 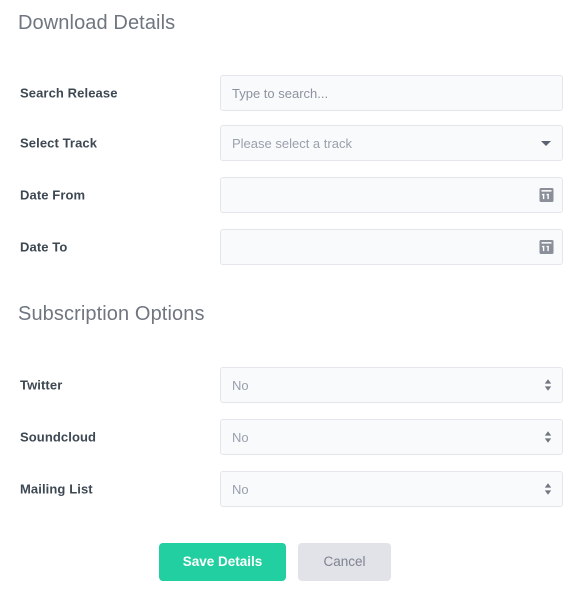 What do you see at coordinates (222, 562) in the screenshot?
I see `save-details-button: Save Details` at bounding box center [222, 562].